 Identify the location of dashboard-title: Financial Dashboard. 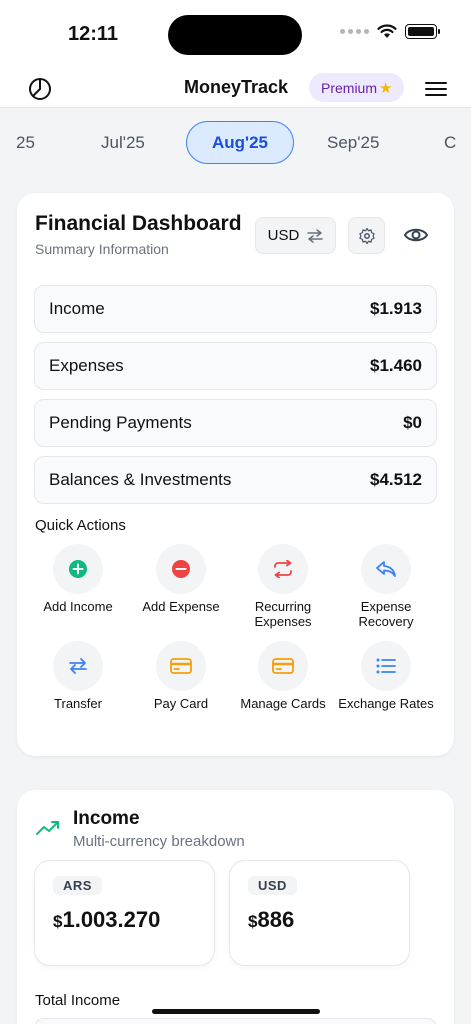
(138, 223).